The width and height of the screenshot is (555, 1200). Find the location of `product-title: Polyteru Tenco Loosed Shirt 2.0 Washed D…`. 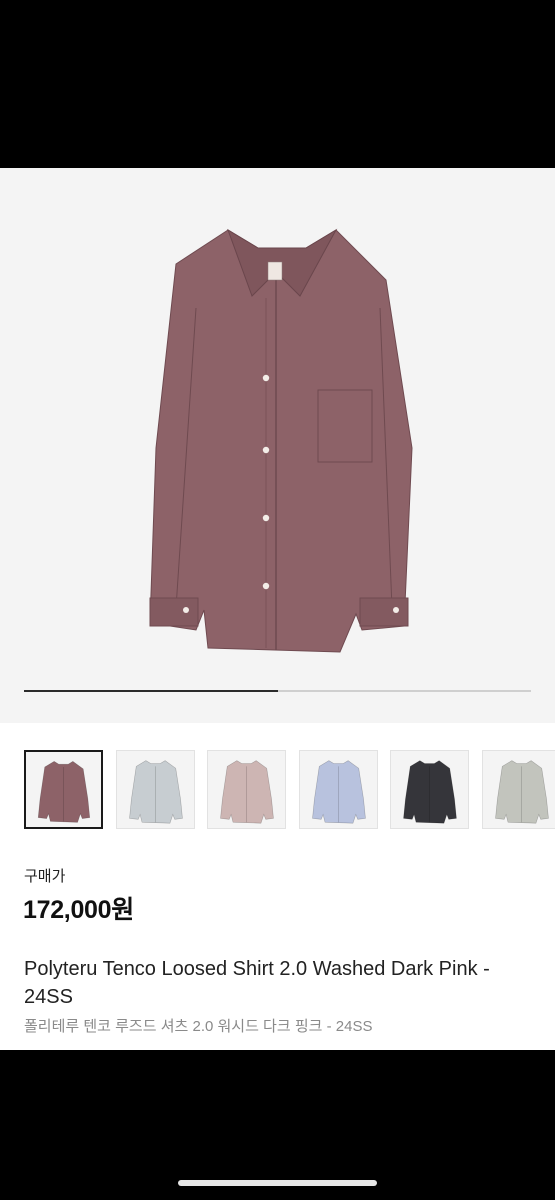

product-title: Polyteru Tenco Loosed Shirt 2.0 Washed D… is located at coordinates (257, 983).